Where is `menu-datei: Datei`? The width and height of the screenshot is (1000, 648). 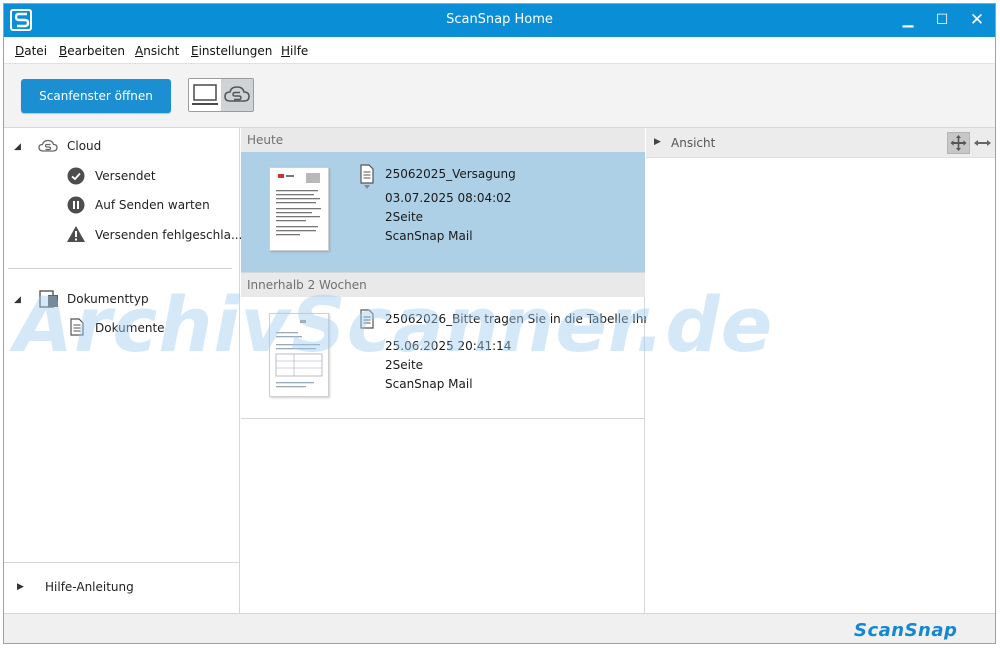
menu-datei: Datei is located at coordinates (31, 51).